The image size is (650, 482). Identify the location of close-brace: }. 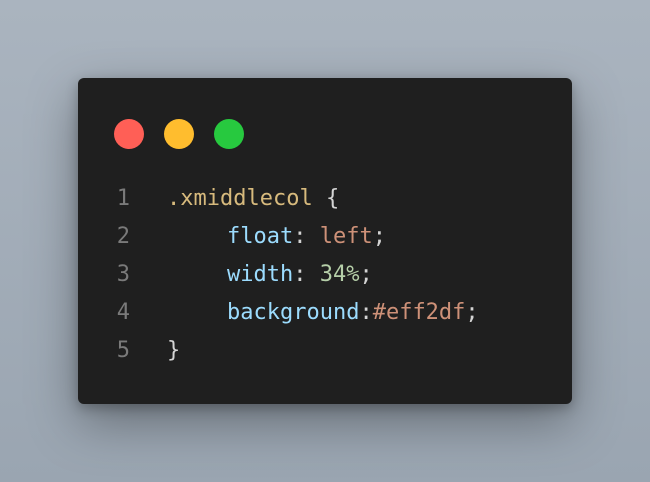
(174, 350).